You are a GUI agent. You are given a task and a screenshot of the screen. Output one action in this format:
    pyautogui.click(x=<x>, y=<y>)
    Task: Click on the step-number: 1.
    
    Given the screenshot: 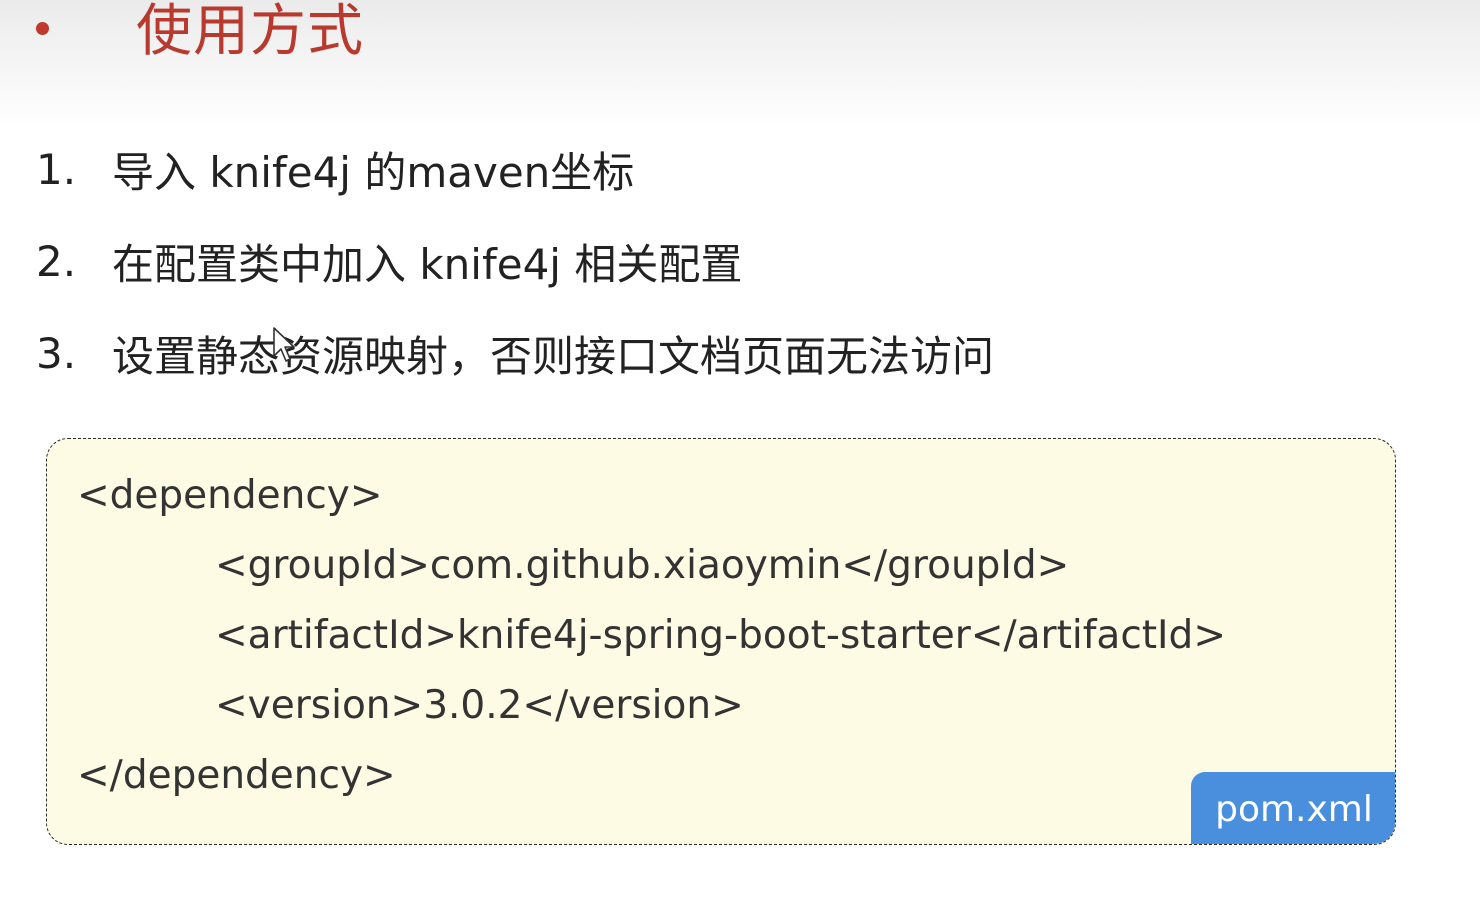 What is the action you would take?
    pyautogui.click(x=56, y=169)
    